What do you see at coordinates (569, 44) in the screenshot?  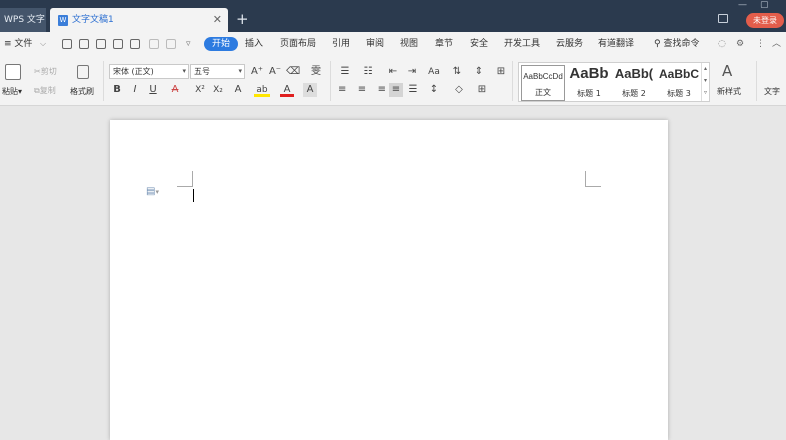 I see `tab-cloud-services: 云服务` at bounding box center [569, 44].